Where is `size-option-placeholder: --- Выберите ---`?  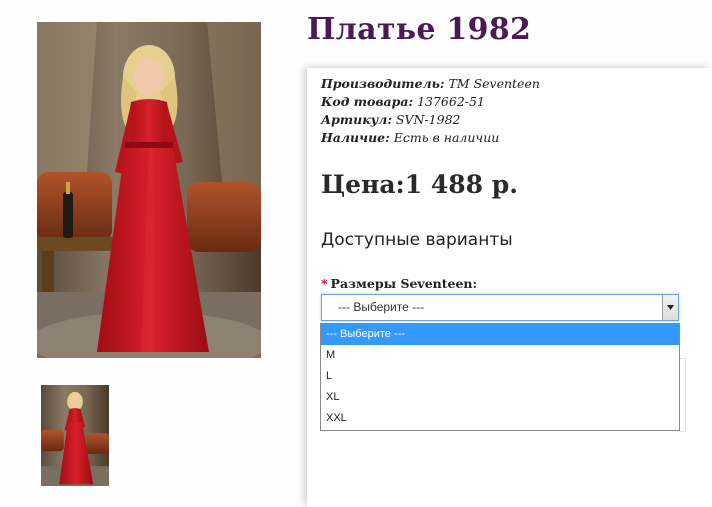 size-option-placeholder: --- Выберите --- is located at coordinates (500, 334).